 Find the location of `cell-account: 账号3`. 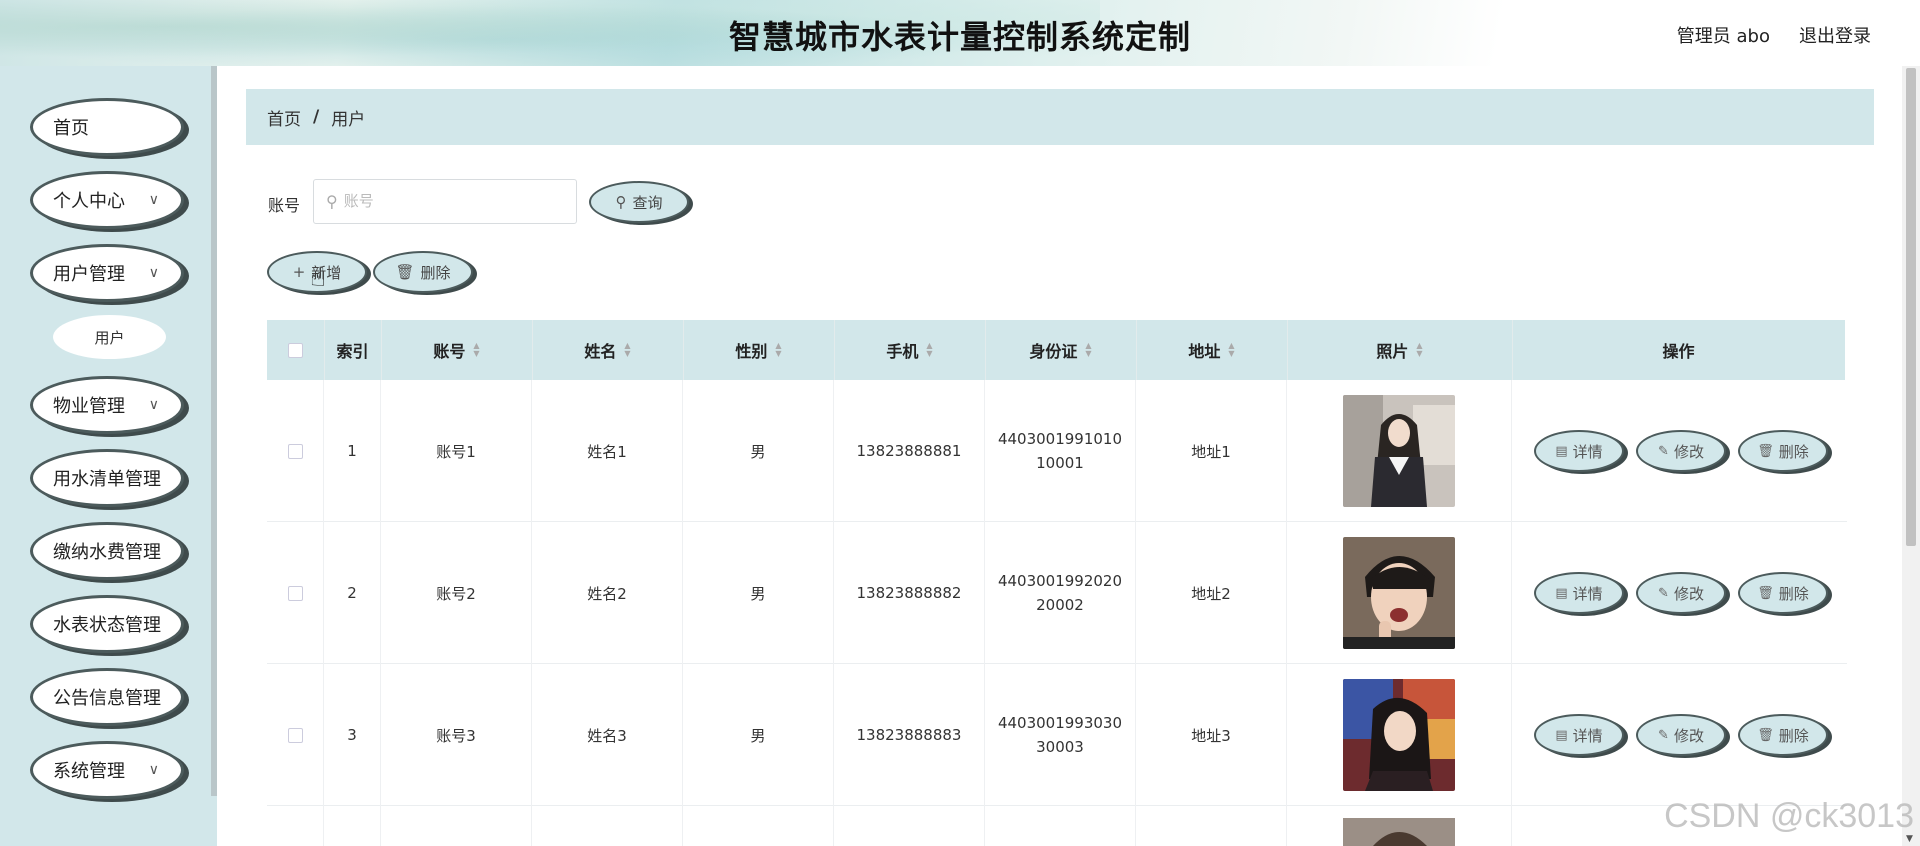

cell-account: 账号3 is located at coordinates (456, 735).